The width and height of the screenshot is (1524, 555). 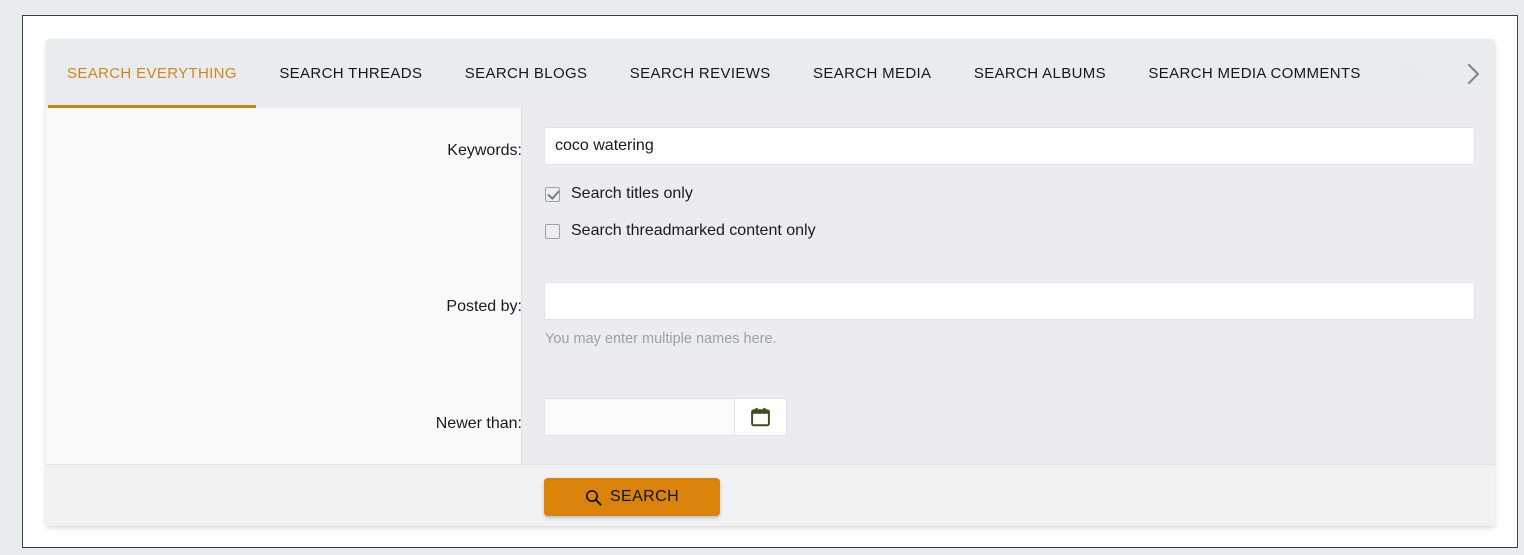 I want to click on search-form-footer: Search, so click(x=770, y=495).